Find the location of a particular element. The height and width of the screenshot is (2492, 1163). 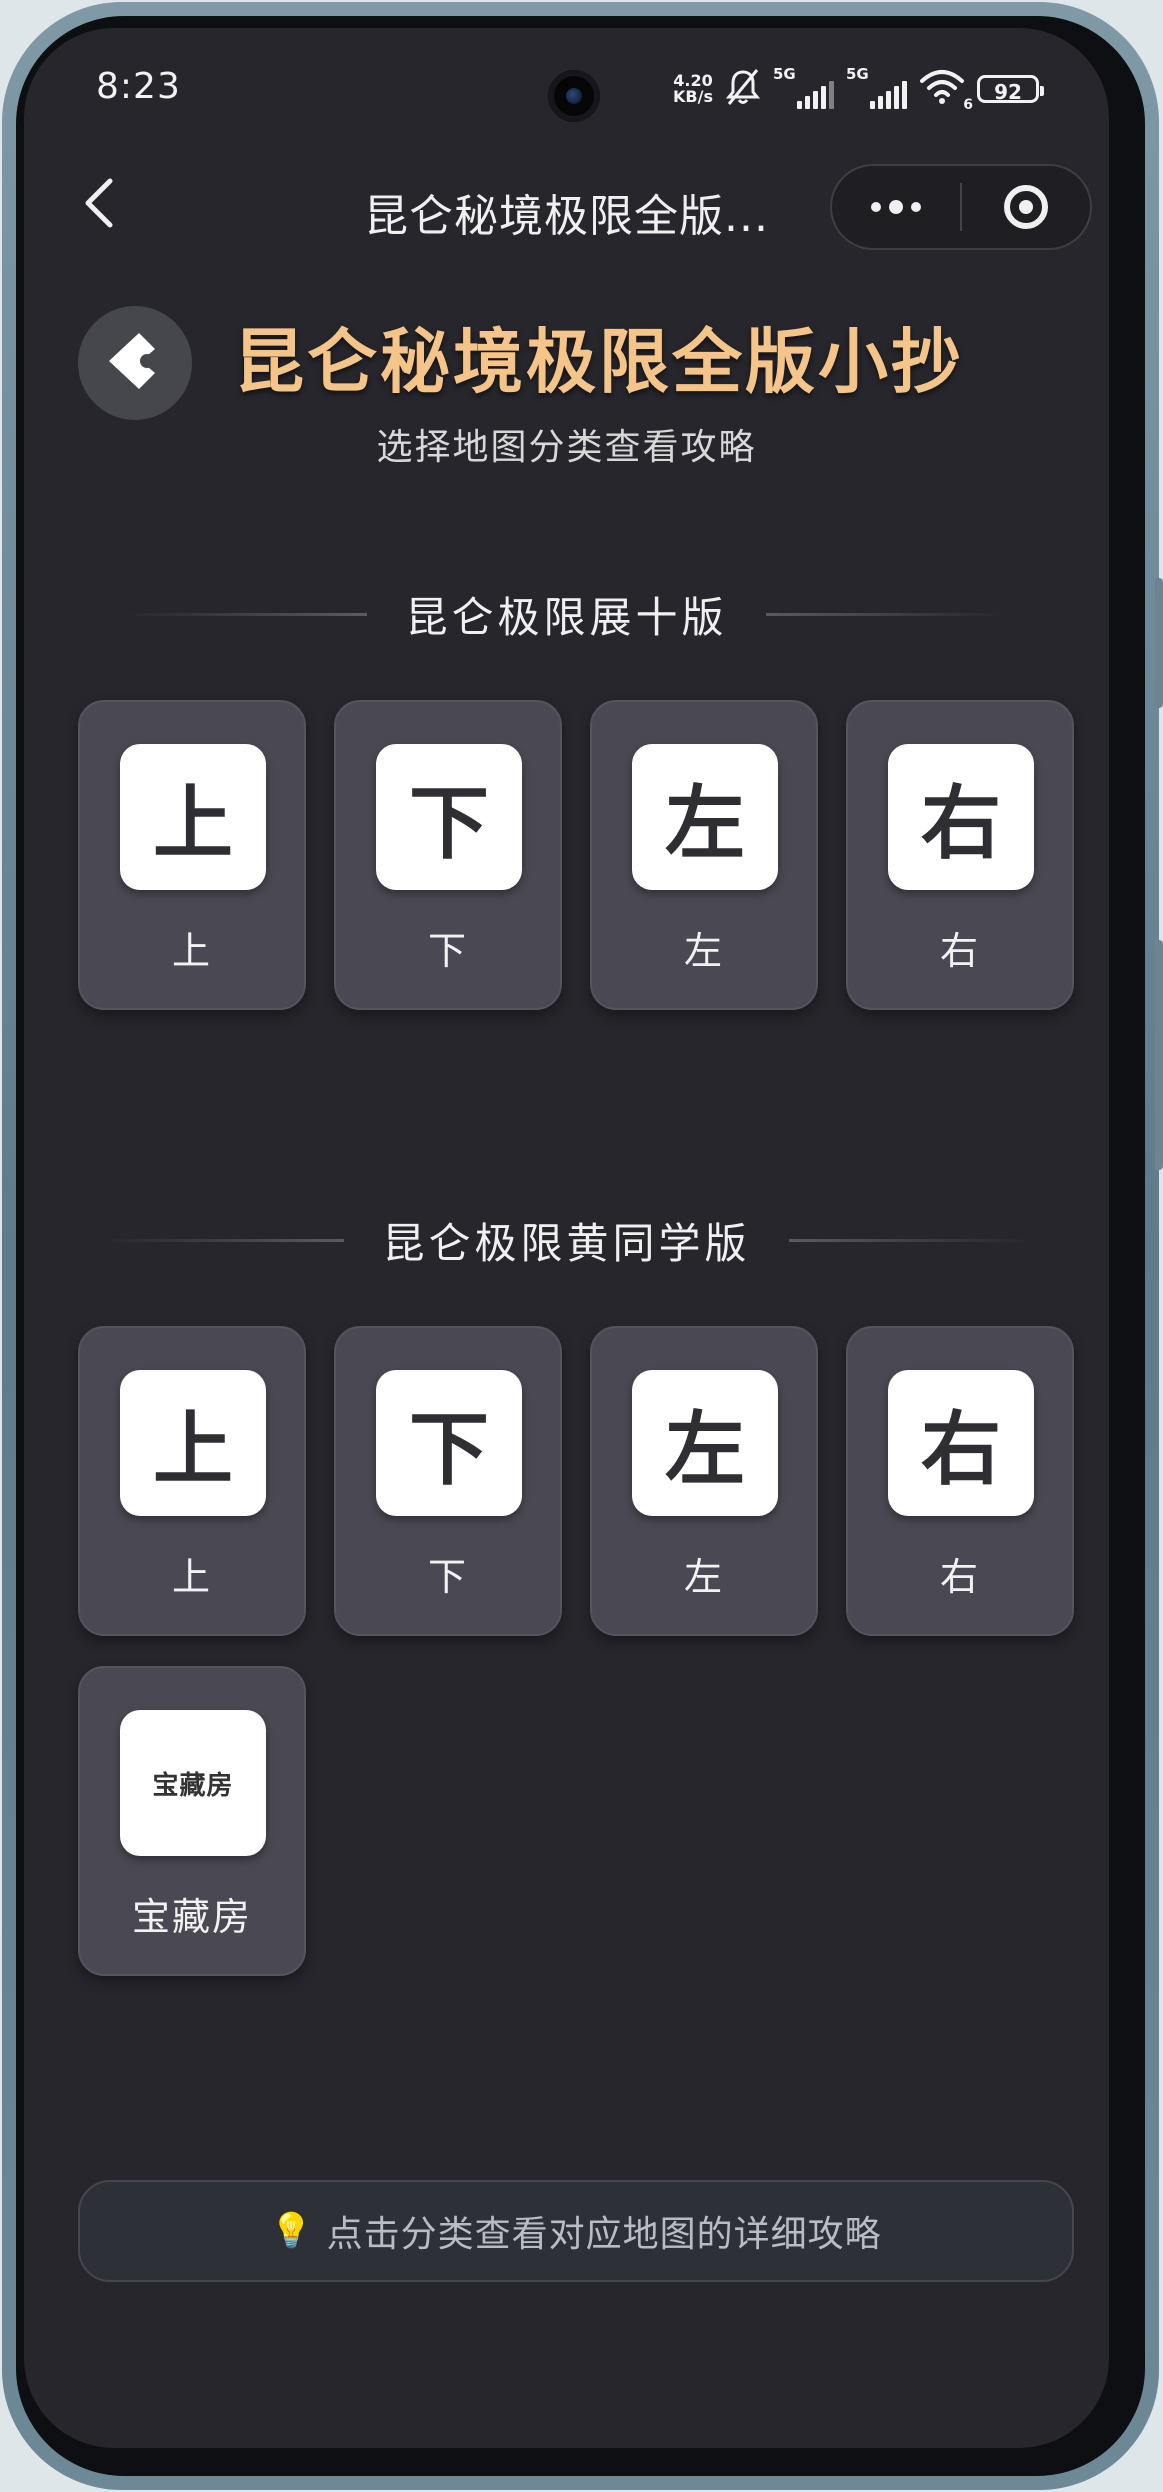

close-button is located at coordinates (1026, 207).